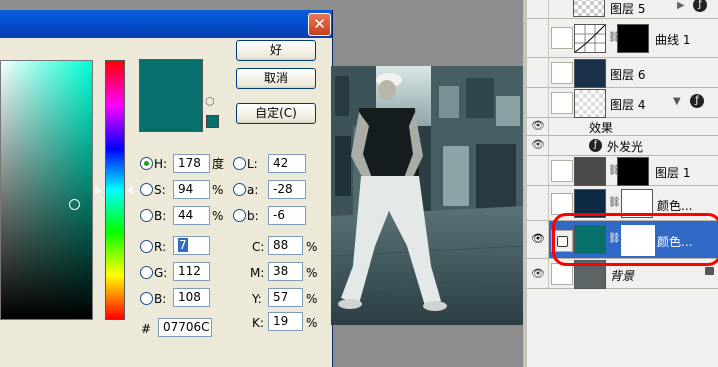 This screenshot has height=367, width=718. Describe the element at coordinates (312, 323) in the screenshot. I see `unit-k: %` at that location.